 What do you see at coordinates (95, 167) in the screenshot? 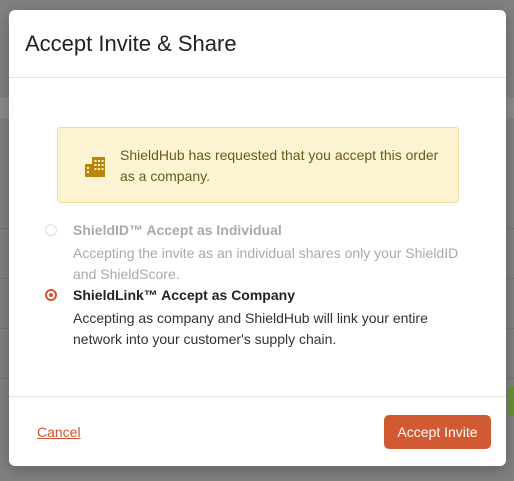
I see `building-icon` at bounding box center [95, 167].